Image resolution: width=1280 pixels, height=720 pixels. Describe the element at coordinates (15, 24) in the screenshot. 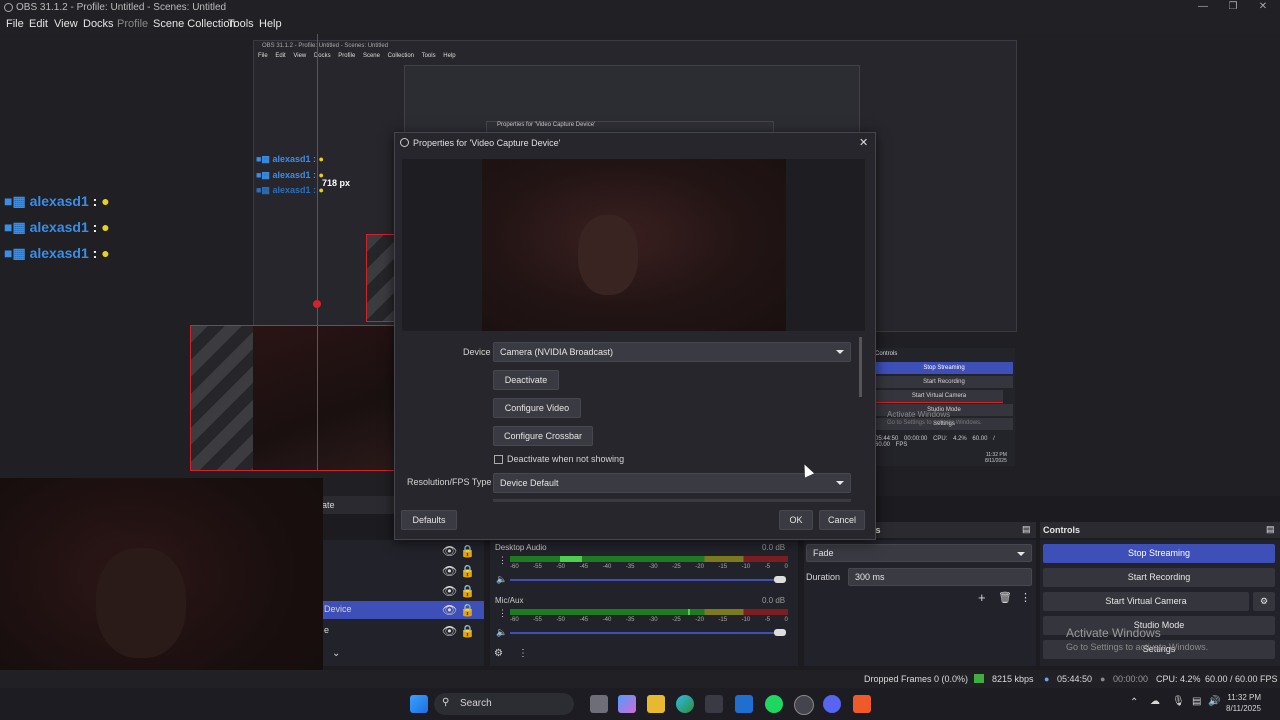

I see `menu-file: File` at that location.